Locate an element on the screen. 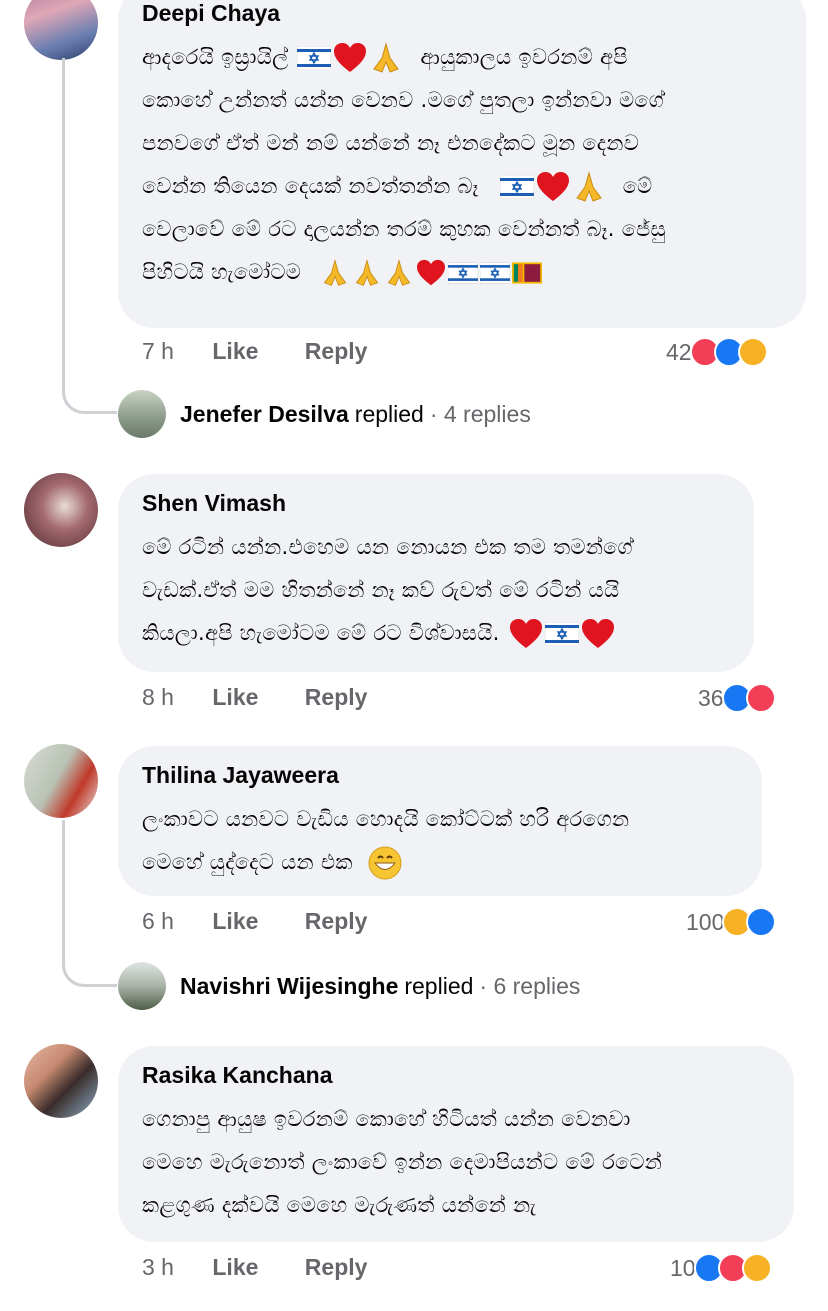 The width and height of the screenshot is (828, 1311). comment-line: කළගුණ දක්වයි මෙහෙ මැරුණත් යන්නේ නැ is located at coordinates (339, 1205).